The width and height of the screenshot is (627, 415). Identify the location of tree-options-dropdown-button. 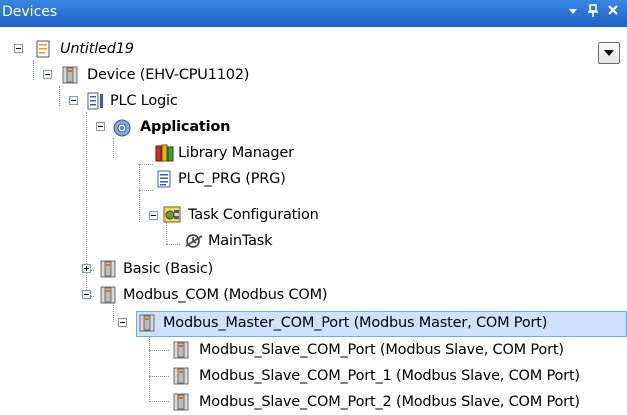
(609, 53).